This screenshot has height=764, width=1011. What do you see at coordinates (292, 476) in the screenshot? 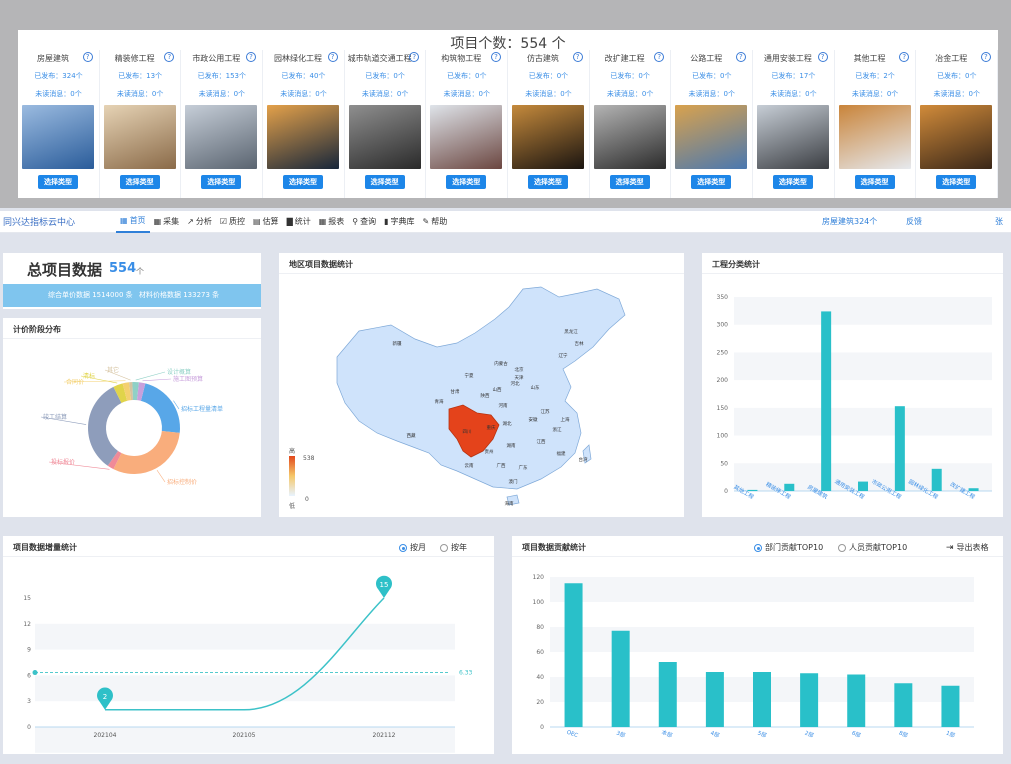
I see `legend-gradient` at bounding box center [292, 476].